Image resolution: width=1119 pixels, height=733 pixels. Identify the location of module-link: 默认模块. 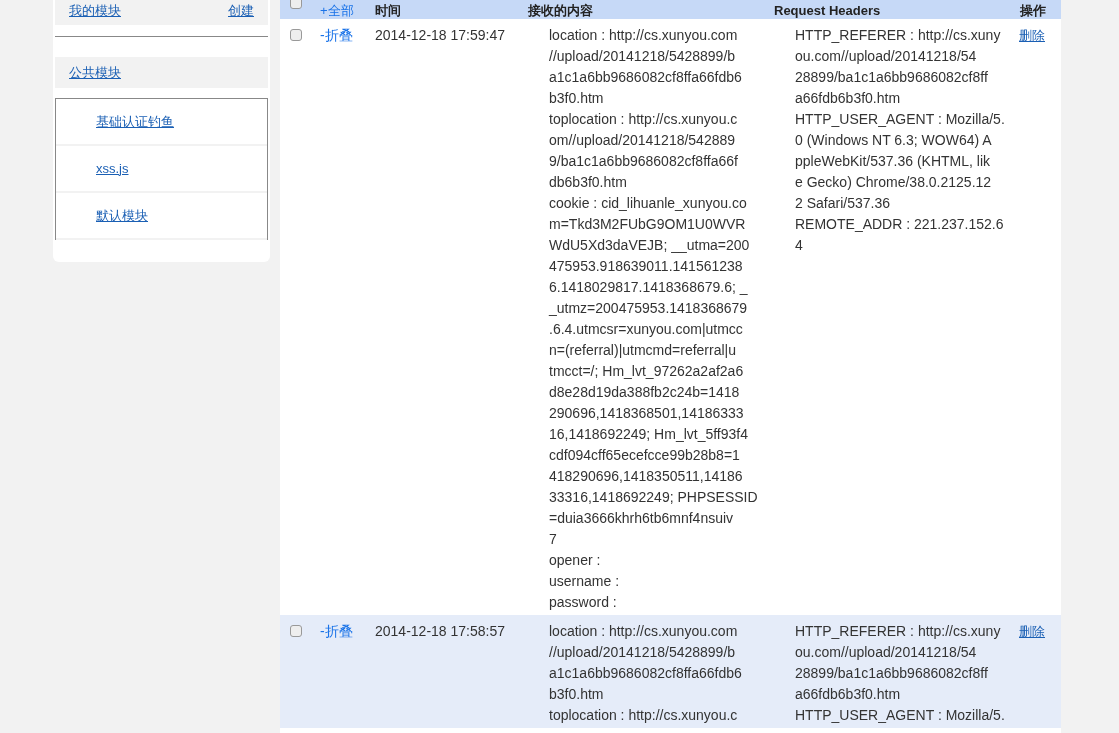
(122, 215).